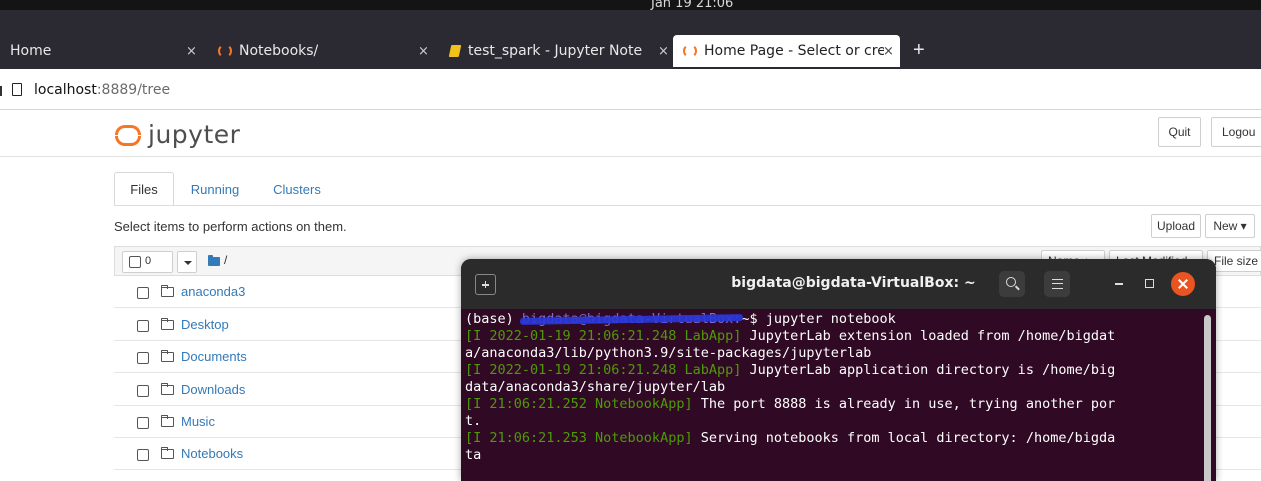 The image size is (1261, 481). I want to click on url-host: localhost, so click(65, 90).